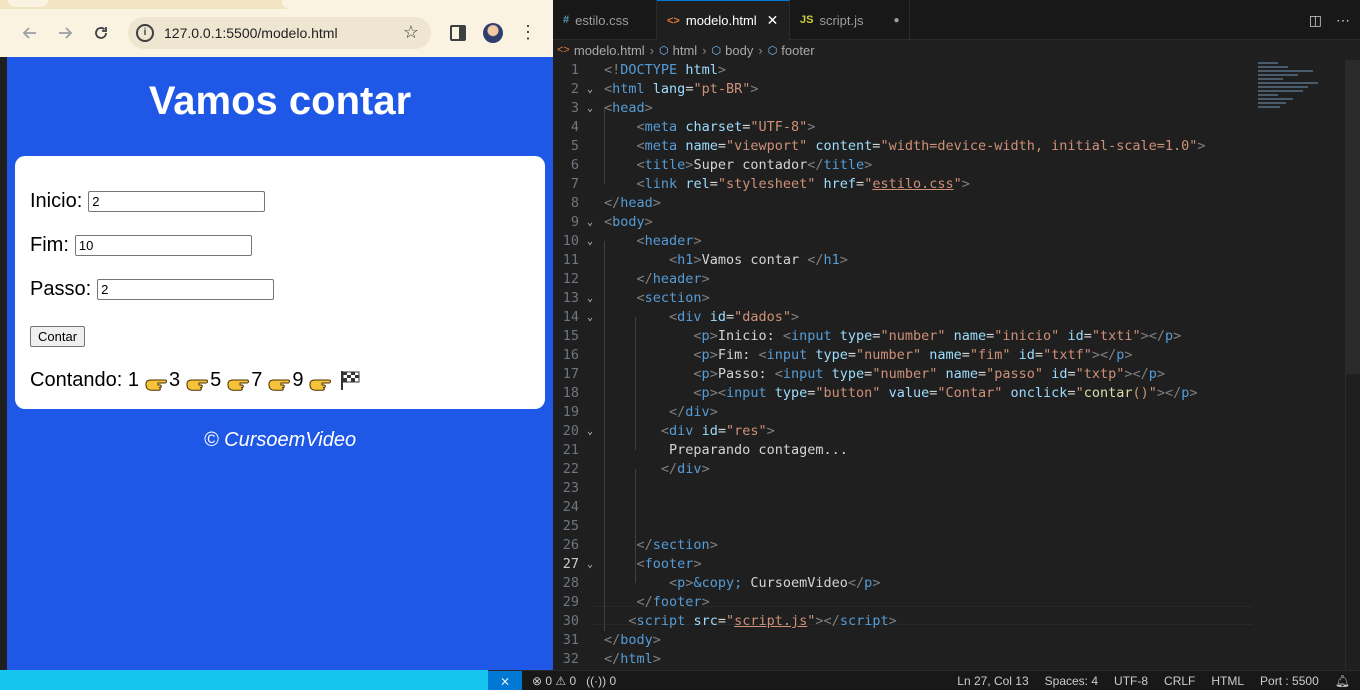 The image size is (1360, 690). I want to click on page-title: Vamos contar, so click(280, 101).